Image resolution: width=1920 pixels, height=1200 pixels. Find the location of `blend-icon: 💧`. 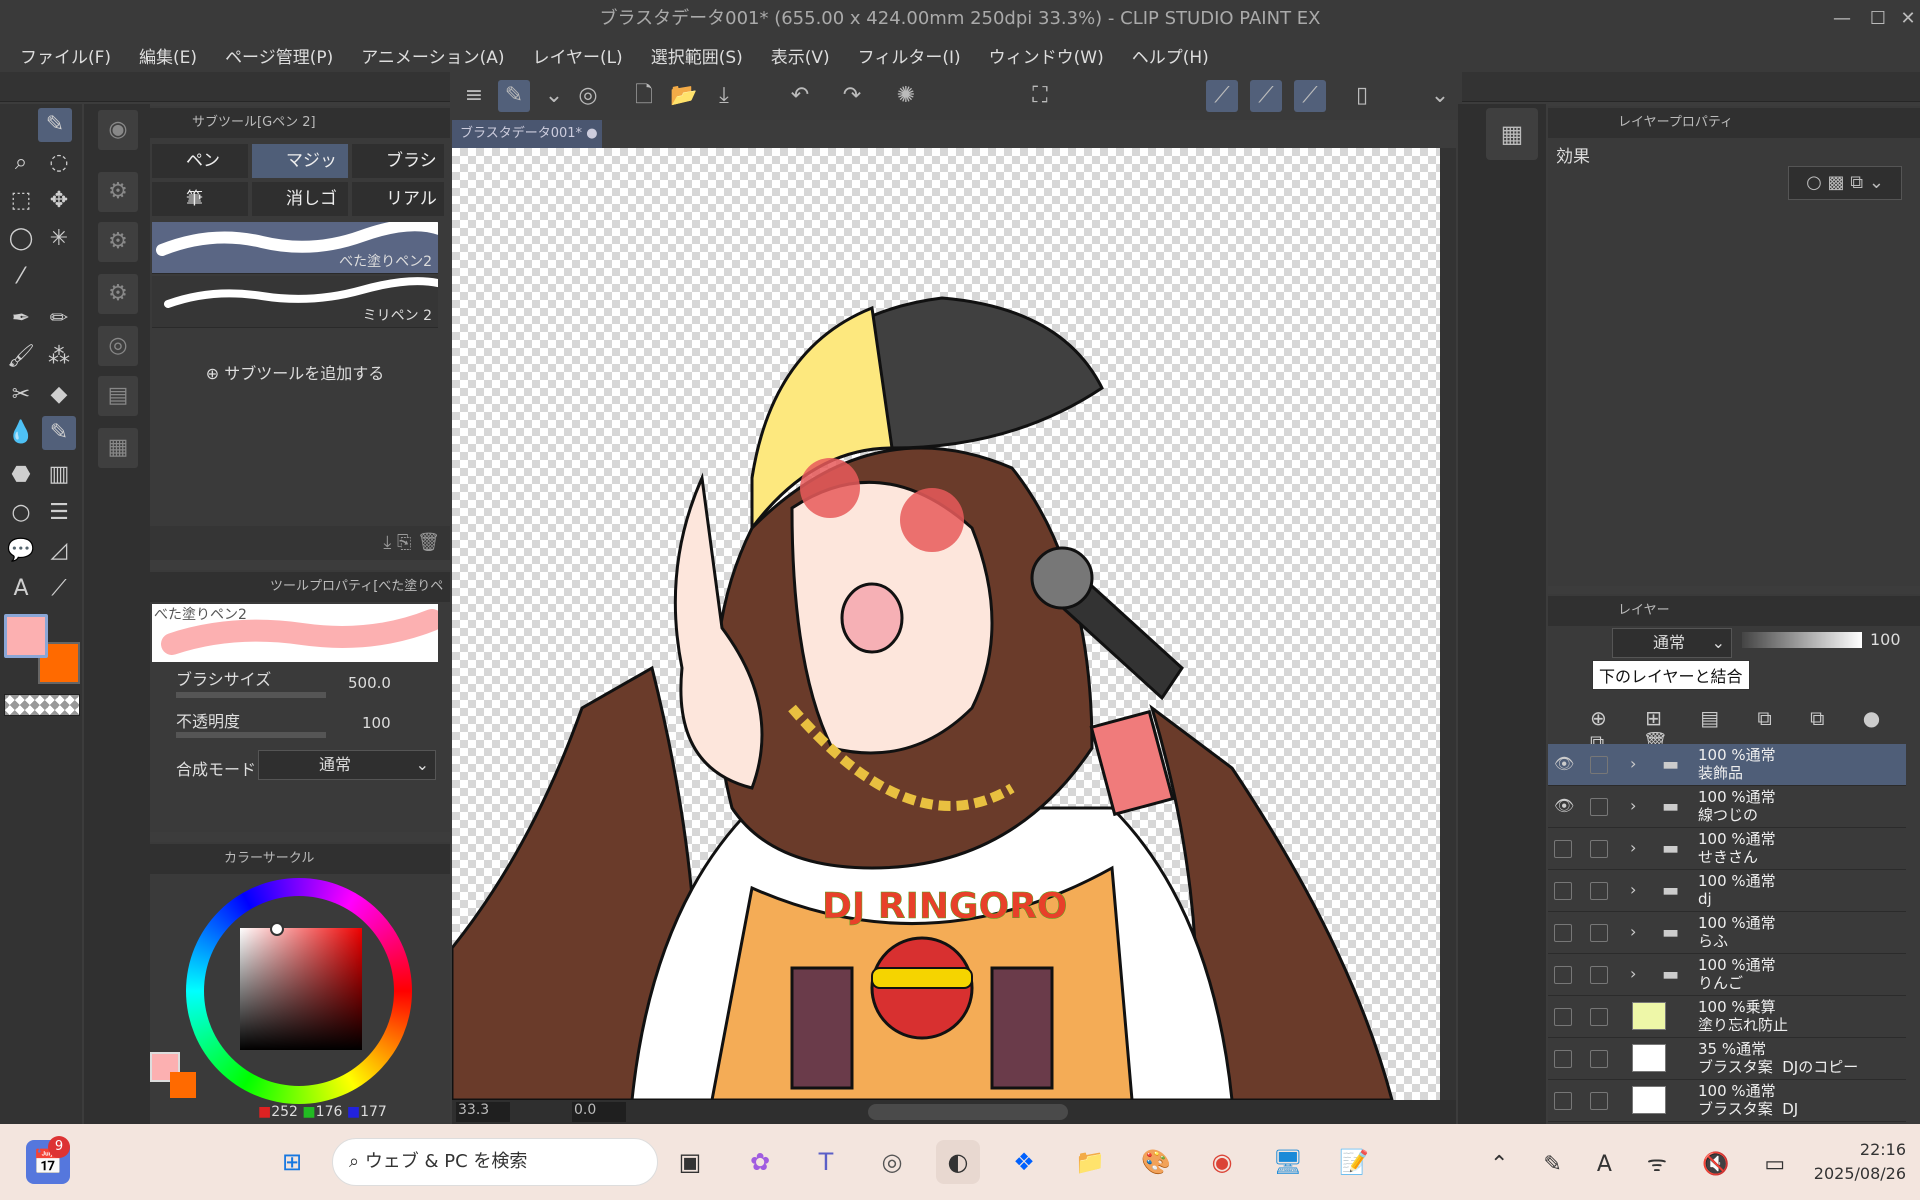

blend-icon: 💧 is located at coordinates (21, 433).